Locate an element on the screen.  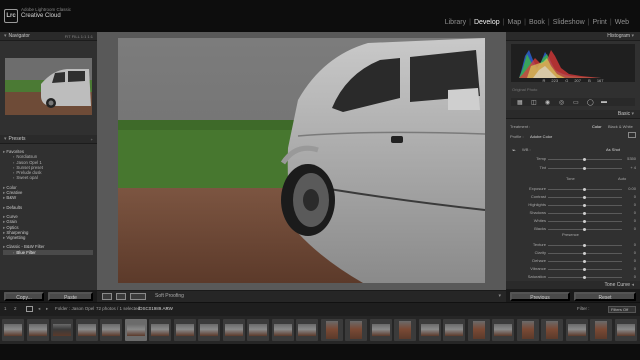
histogram-header: Histogram ▾ is located at coordinates (573, 36).